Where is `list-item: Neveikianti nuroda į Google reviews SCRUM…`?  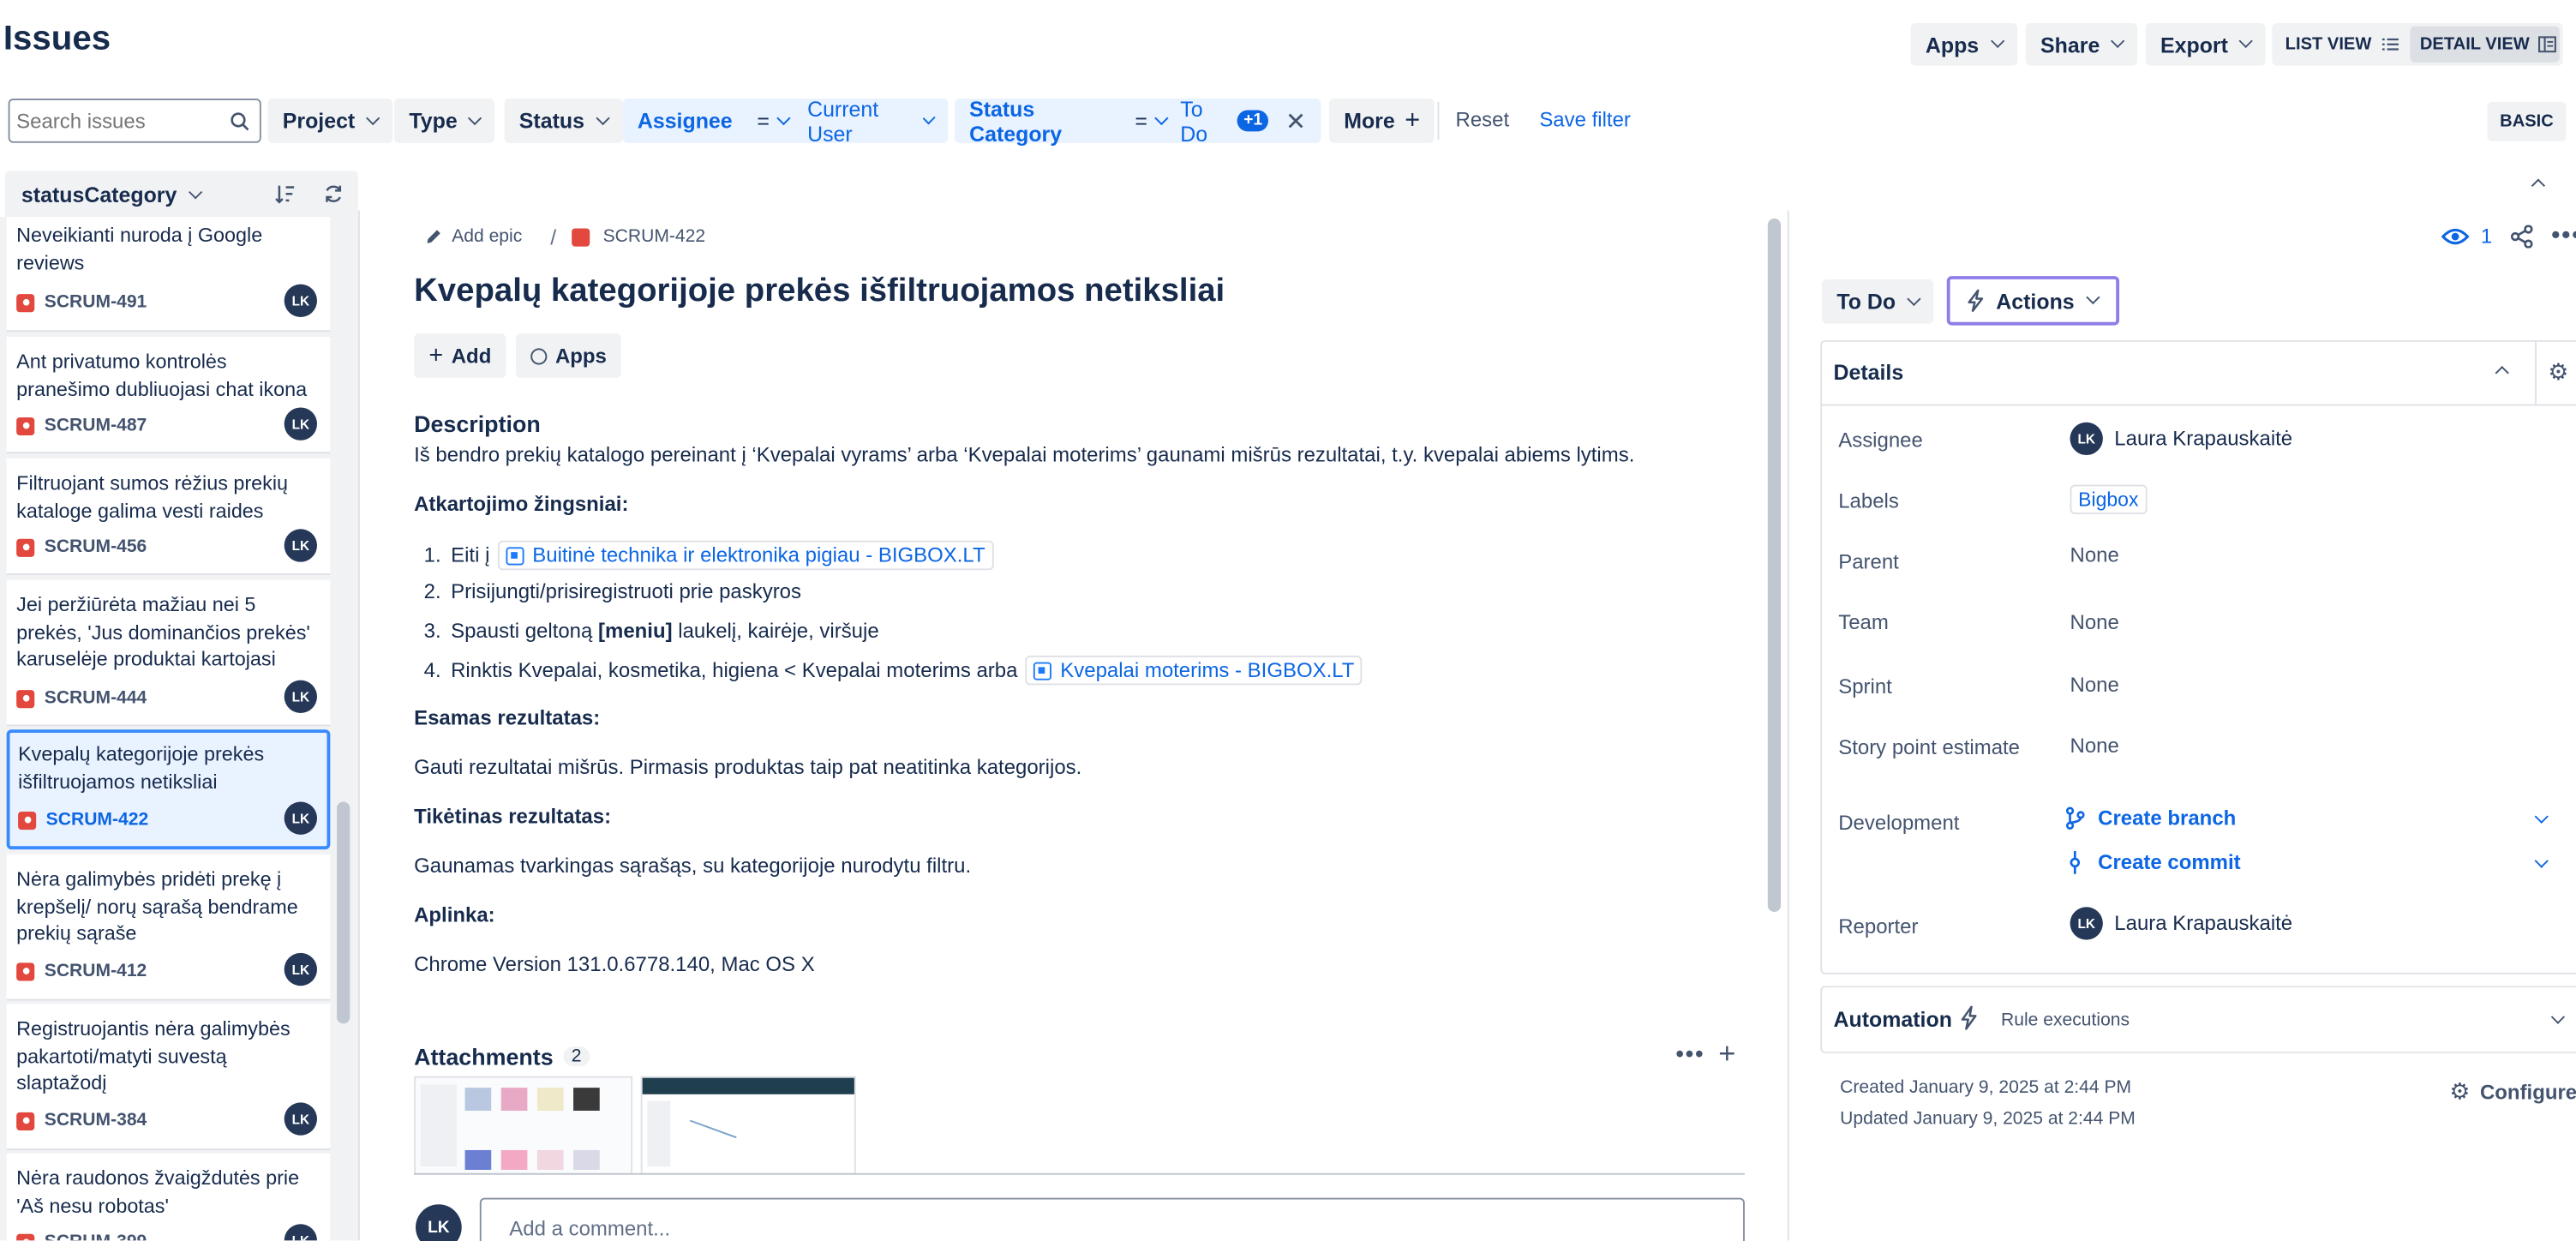
list-item: Neveikianti nuroda į Google reviews SCRUM… is located at coordinates (168, 275).